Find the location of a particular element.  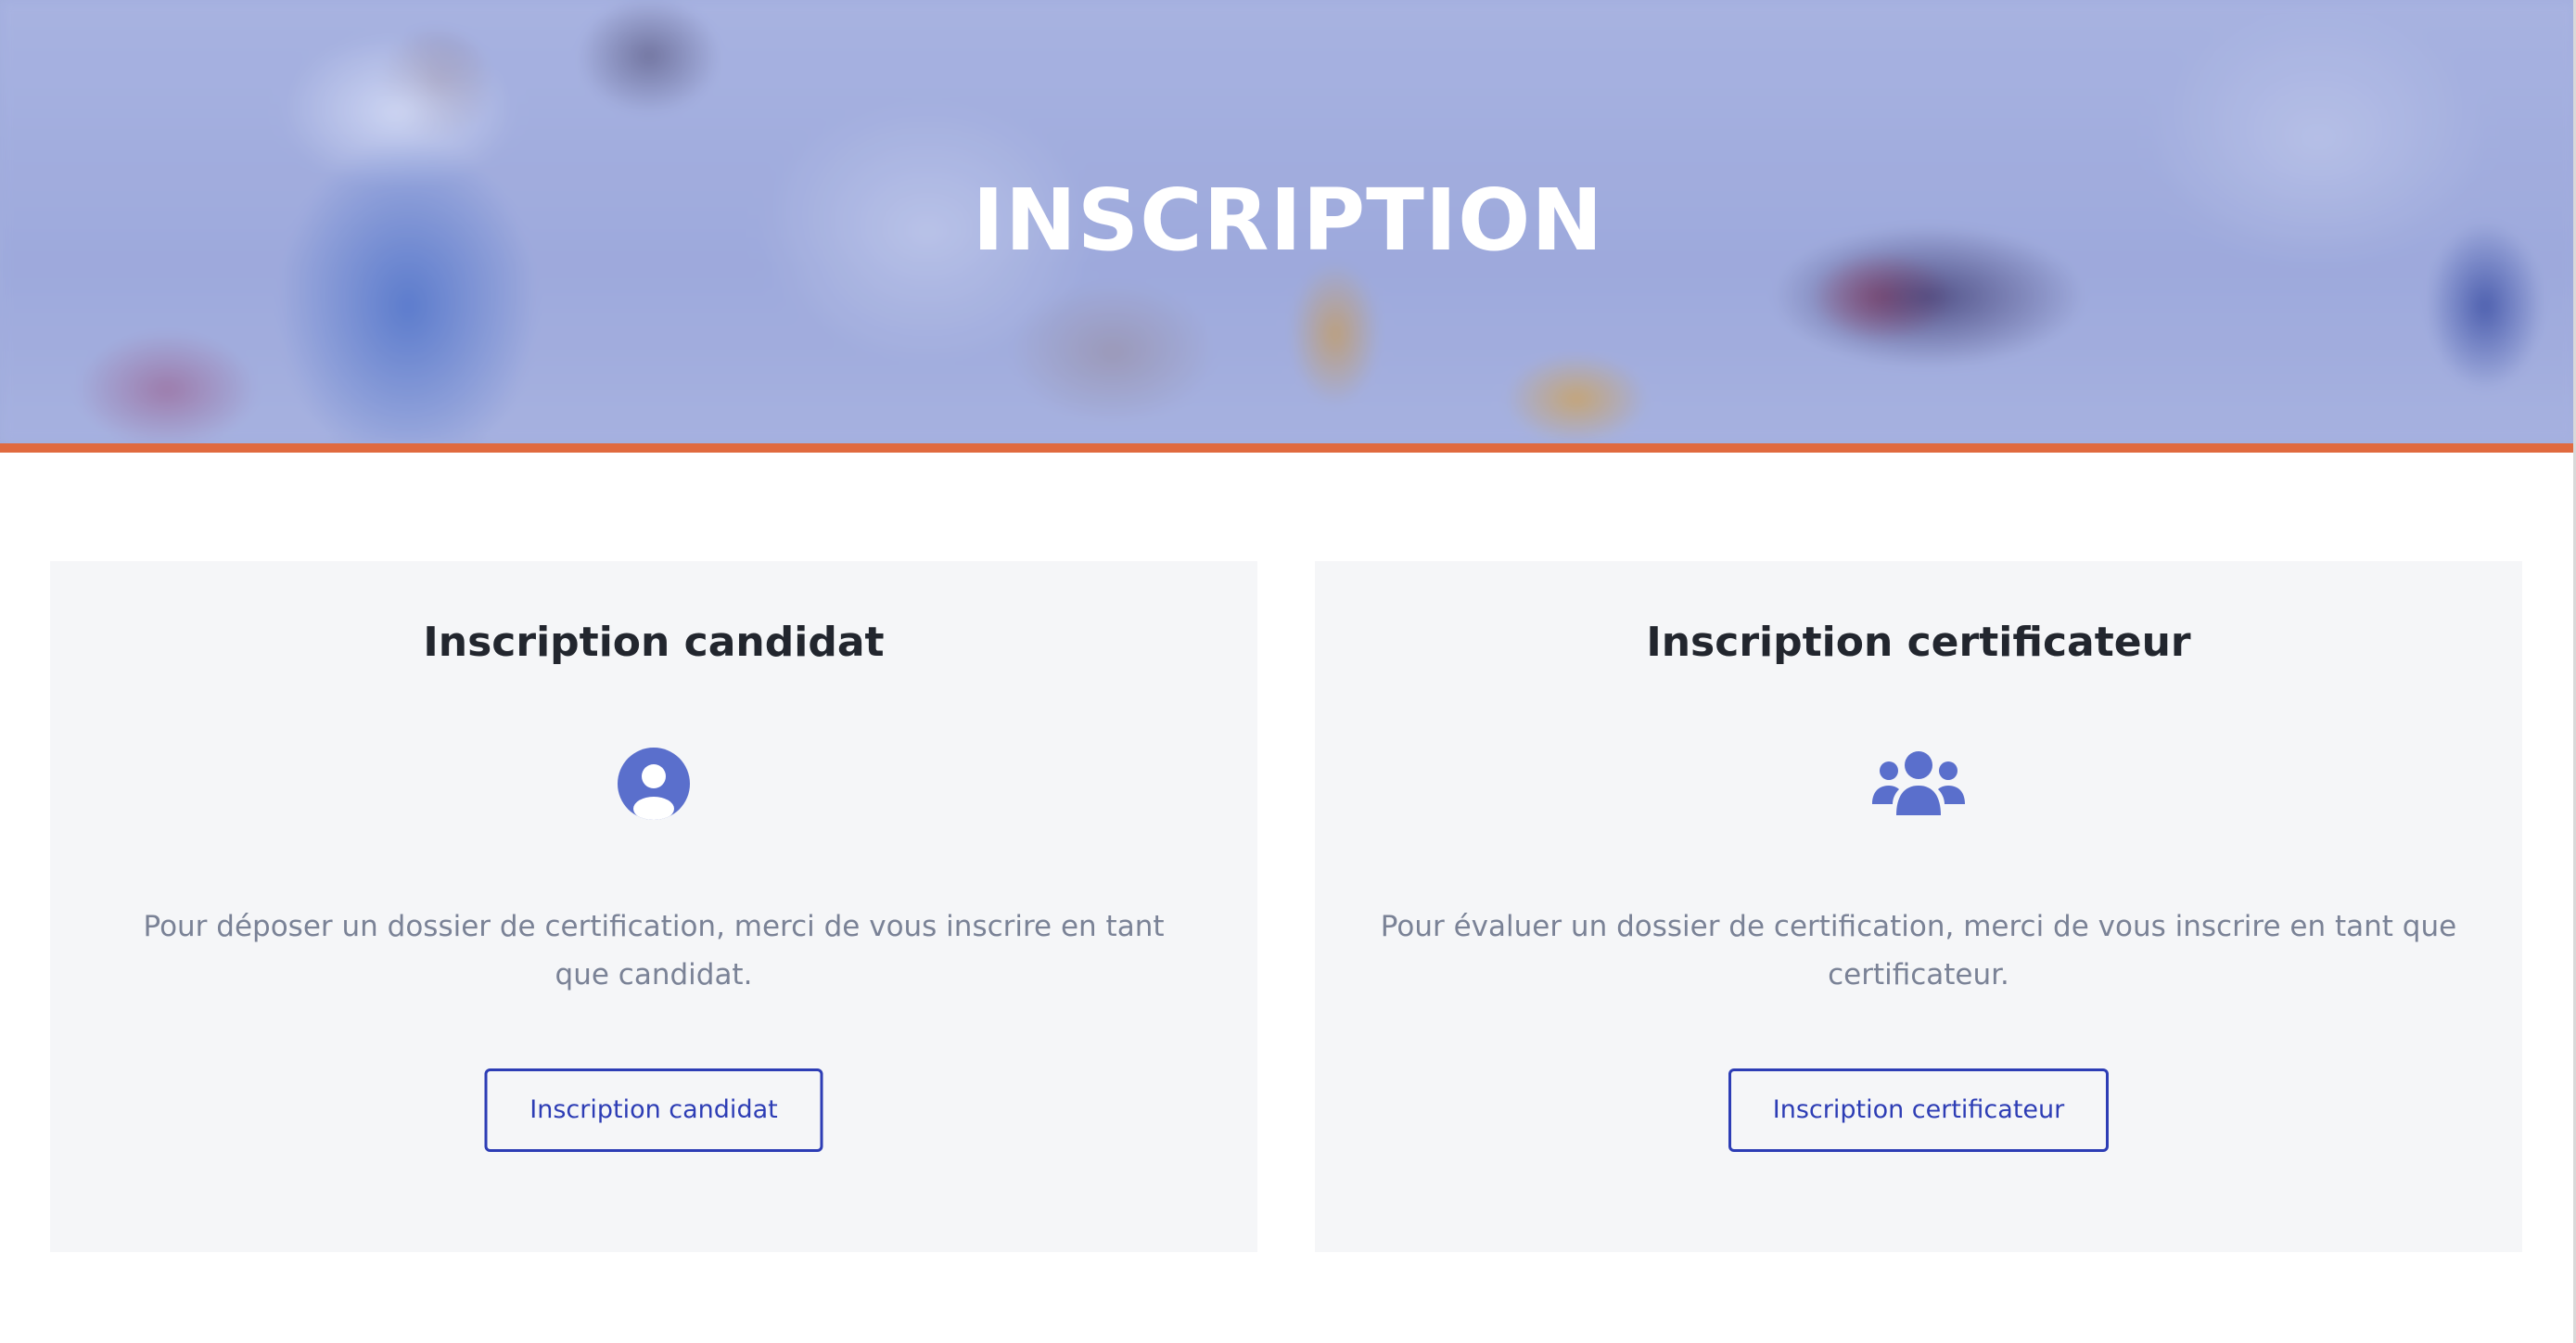

page-title: INSCRIPTION is located at coordinates (1288, 220).